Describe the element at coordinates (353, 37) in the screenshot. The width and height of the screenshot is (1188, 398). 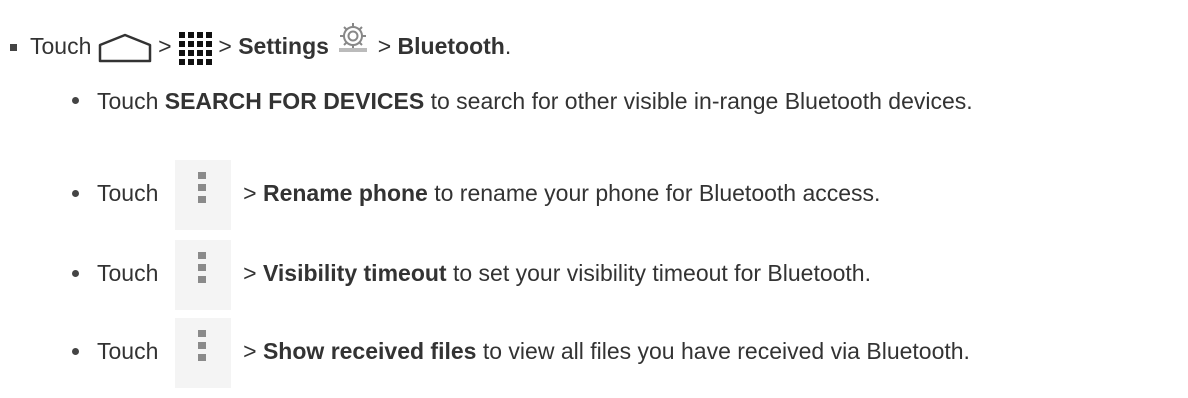
I see `settings-gear-icon` at that location.